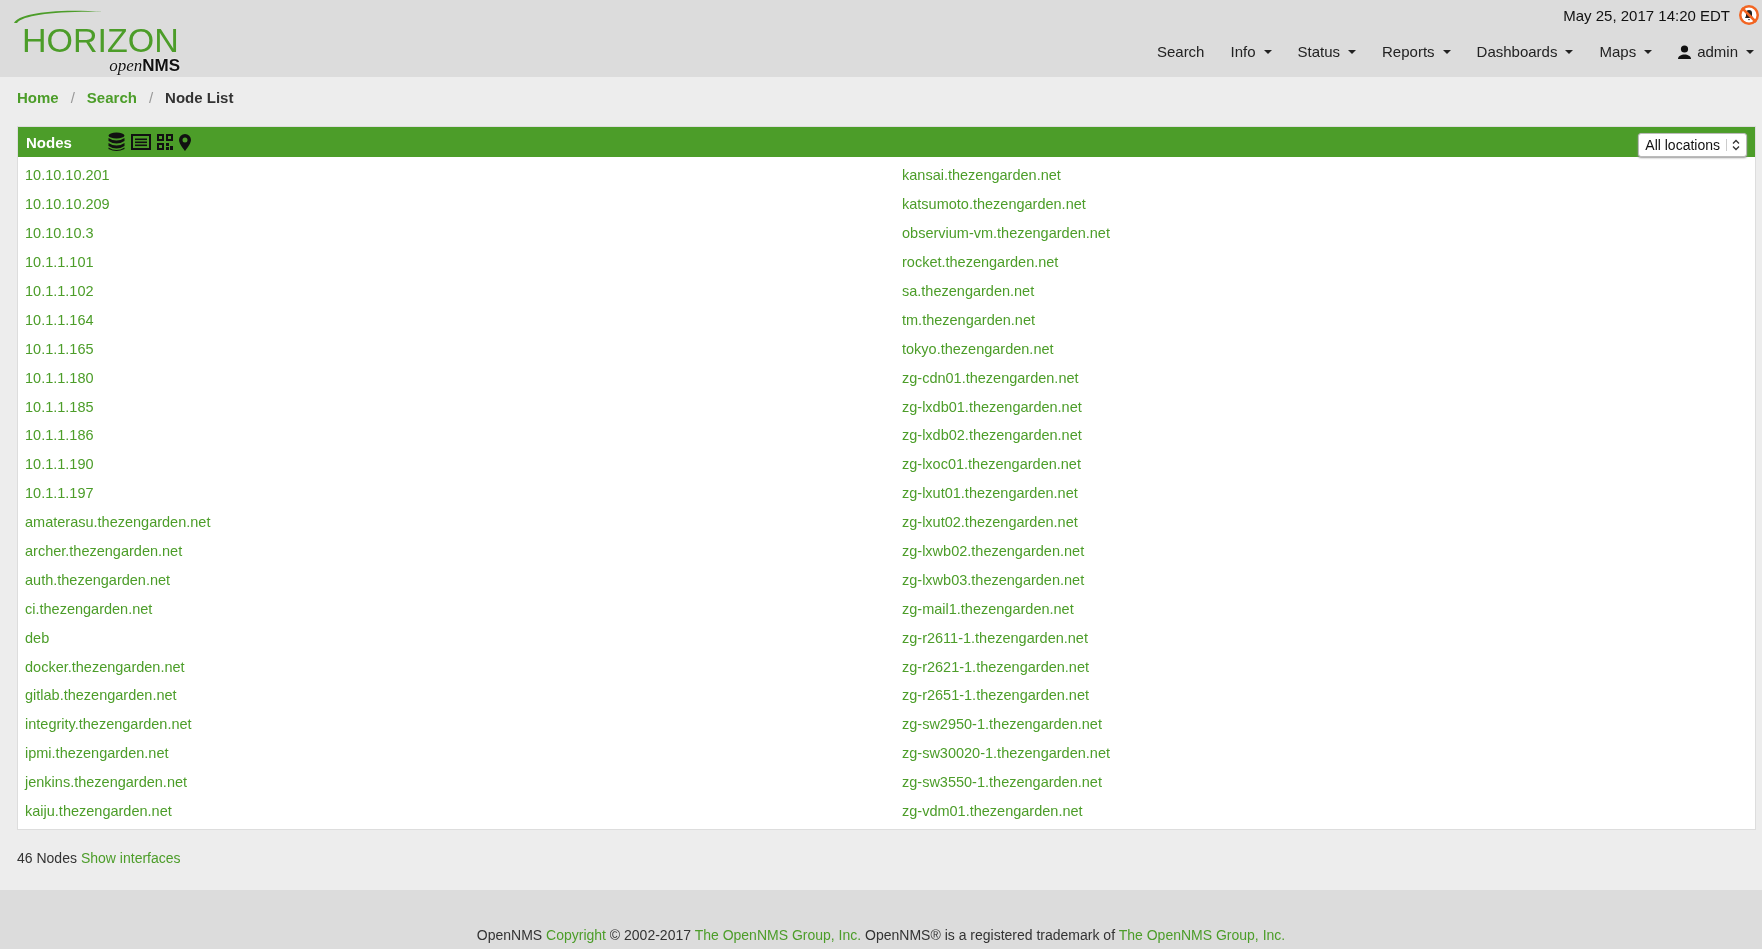  I want to click on nav-menu: Status, so click(1327, 51).